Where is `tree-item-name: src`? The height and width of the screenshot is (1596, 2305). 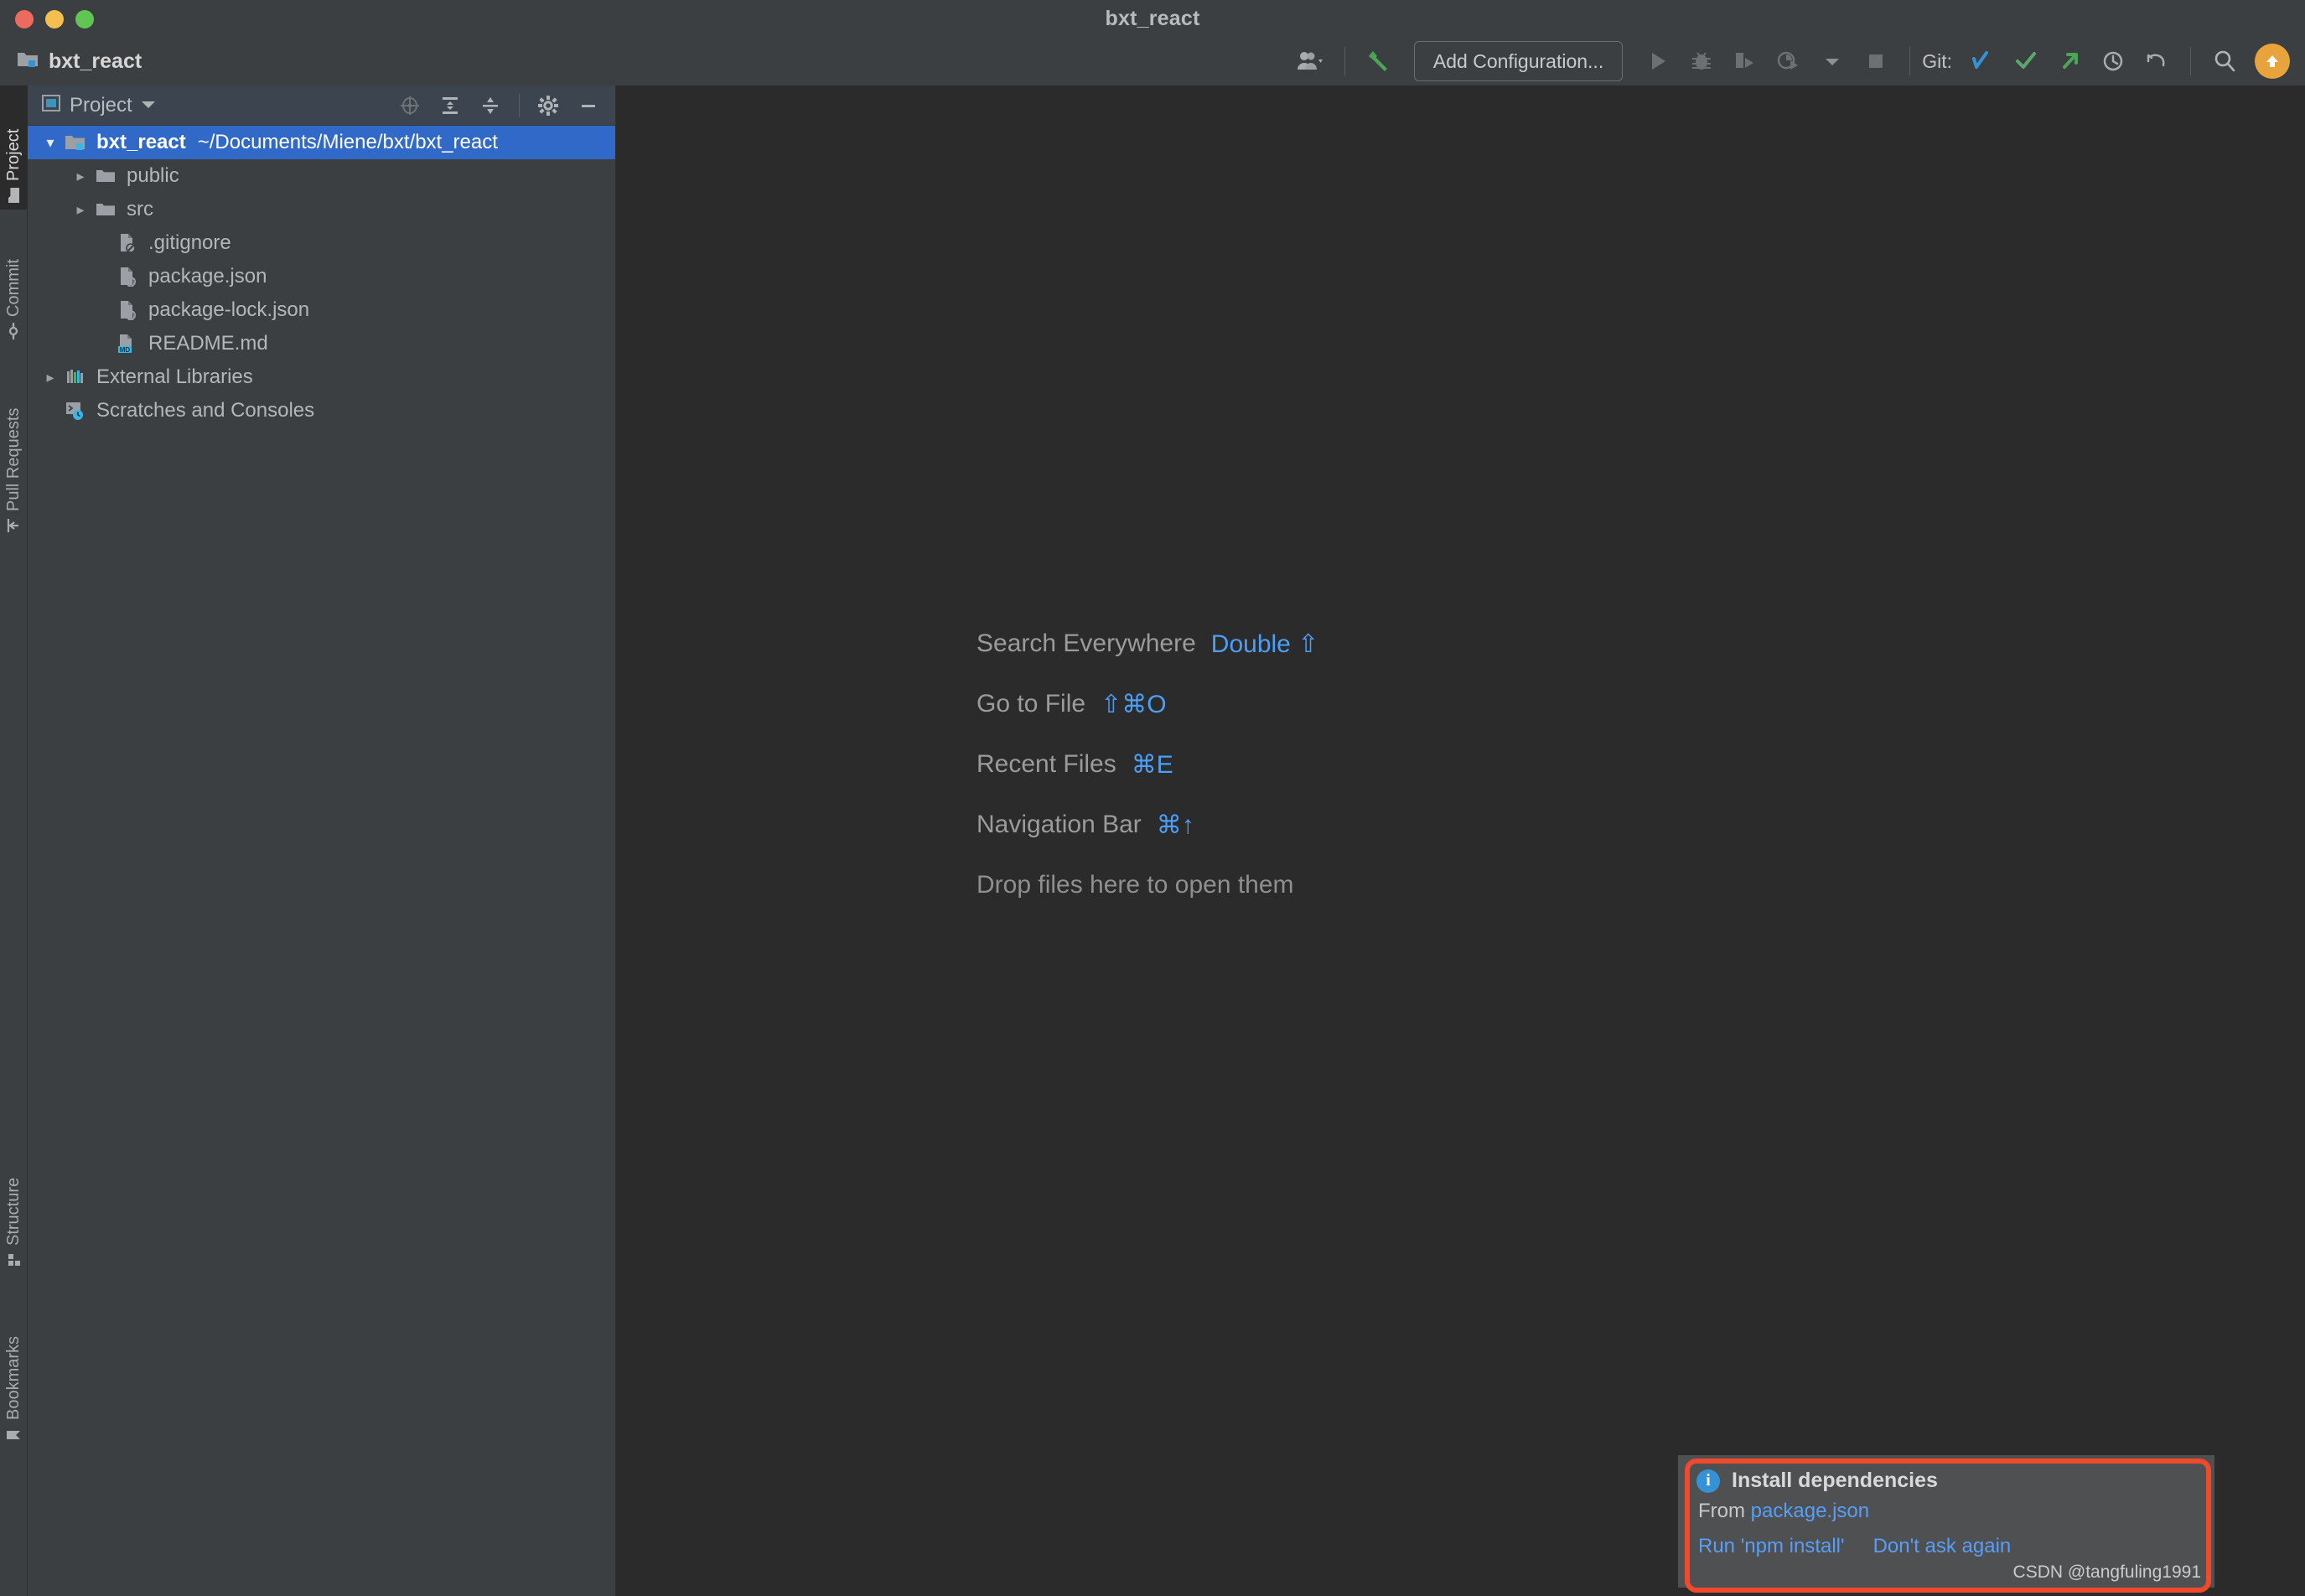 tree-item-name: src is located at coordinates (140, 209).